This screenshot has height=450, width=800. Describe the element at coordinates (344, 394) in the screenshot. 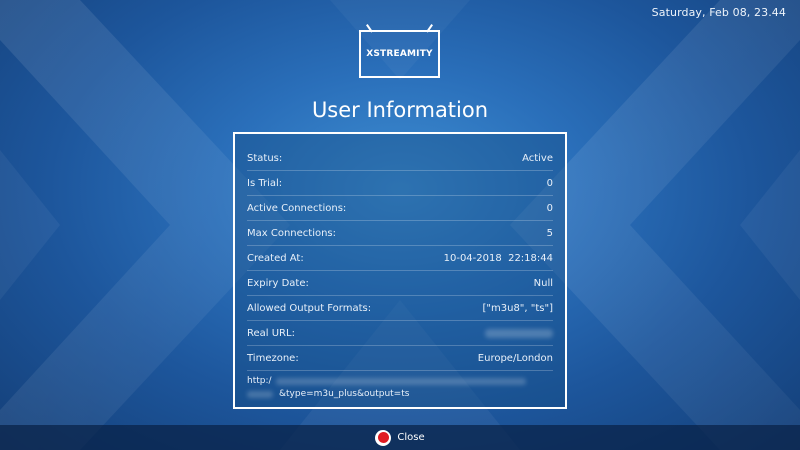

I see `url-suffix: &type=m3u_plus&output=ts` at that location.